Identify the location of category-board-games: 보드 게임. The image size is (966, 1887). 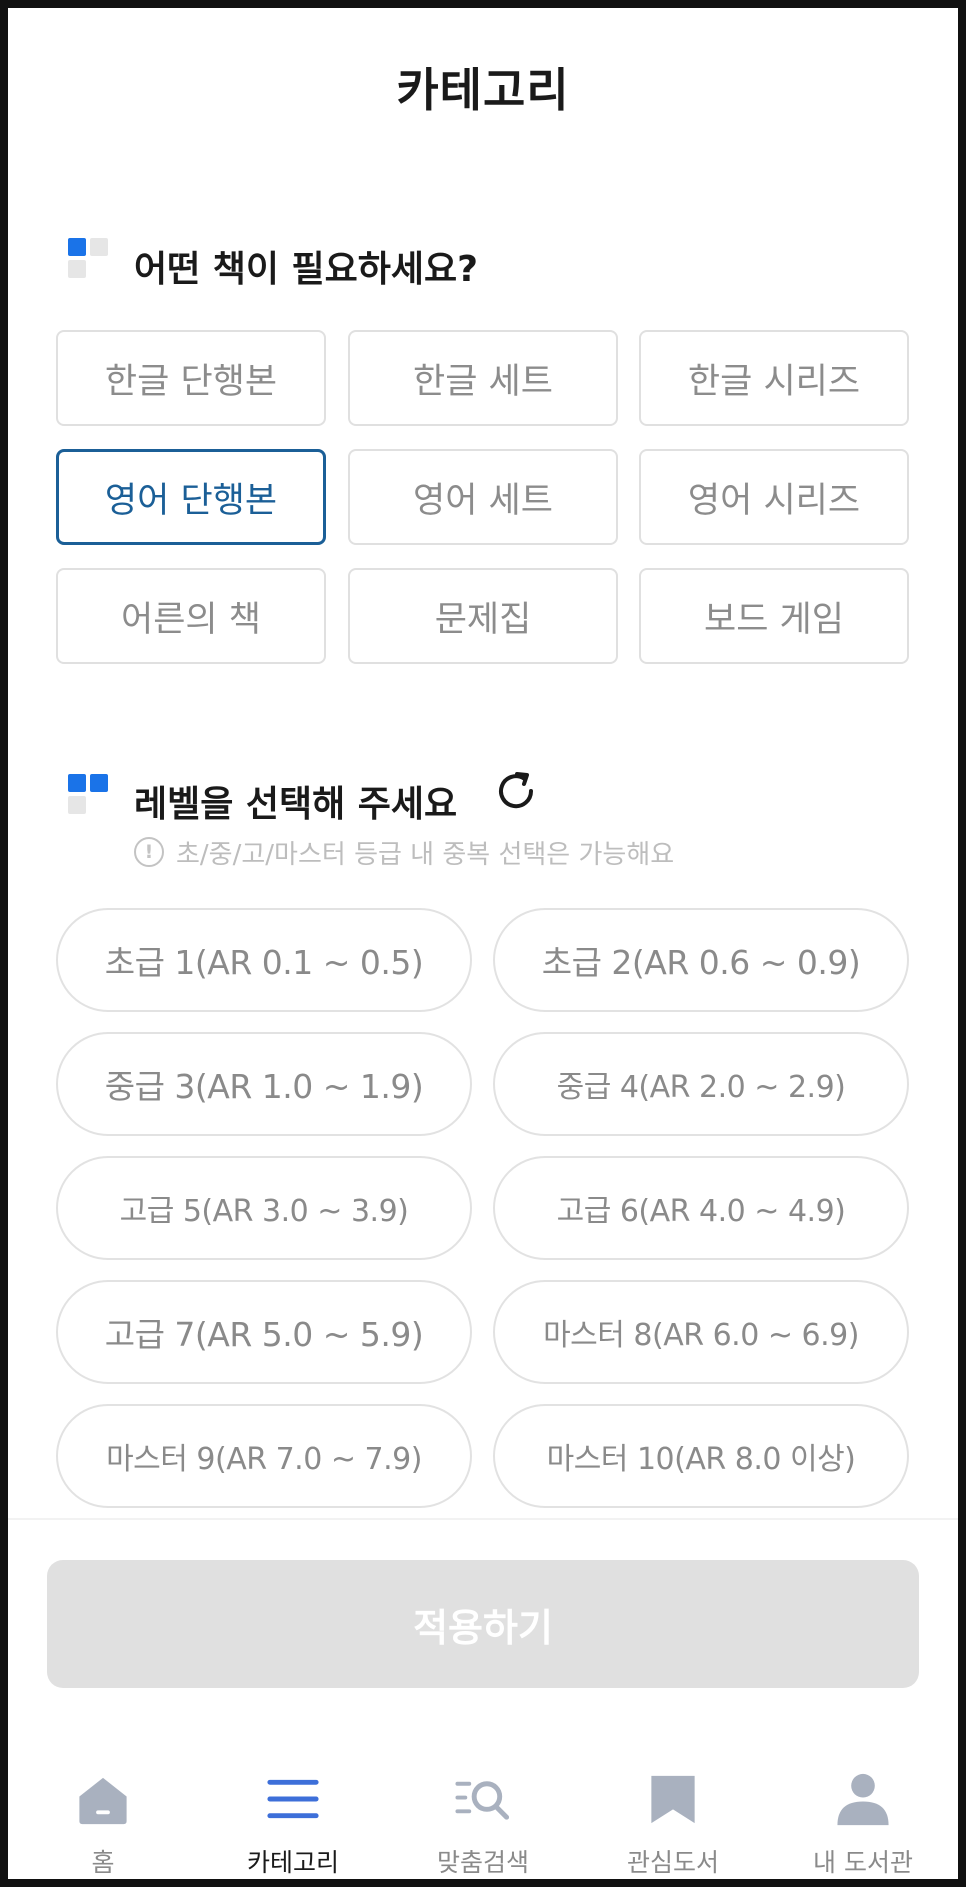
(774, 616).